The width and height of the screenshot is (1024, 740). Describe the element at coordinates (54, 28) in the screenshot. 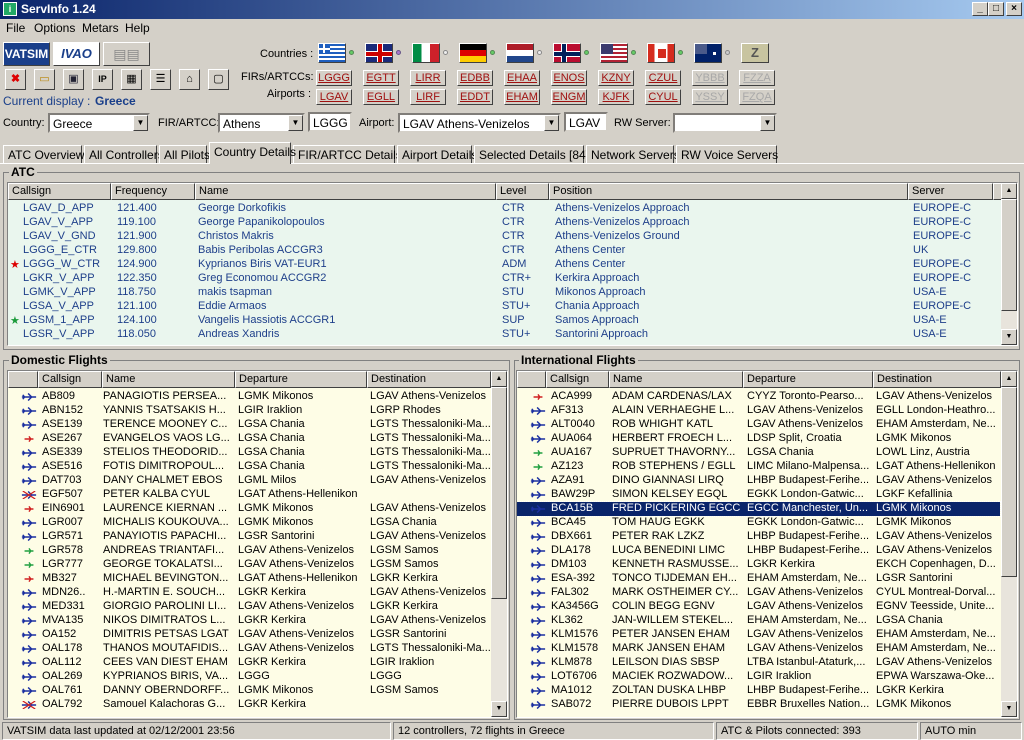

I see `menu-options: Options` at that location.